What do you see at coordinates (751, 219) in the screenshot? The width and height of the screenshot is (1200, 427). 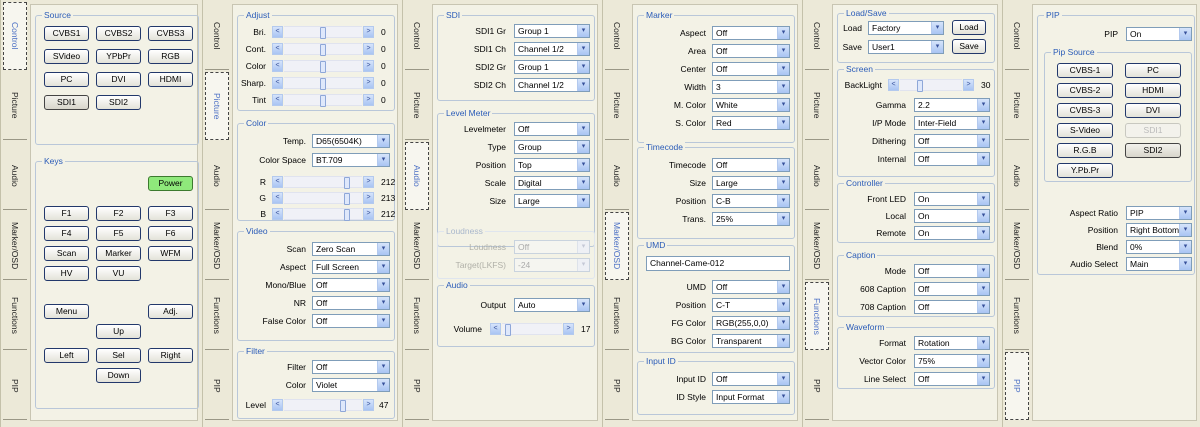 I see `row-select: 25% ▾` at bounding box center [751, 219].